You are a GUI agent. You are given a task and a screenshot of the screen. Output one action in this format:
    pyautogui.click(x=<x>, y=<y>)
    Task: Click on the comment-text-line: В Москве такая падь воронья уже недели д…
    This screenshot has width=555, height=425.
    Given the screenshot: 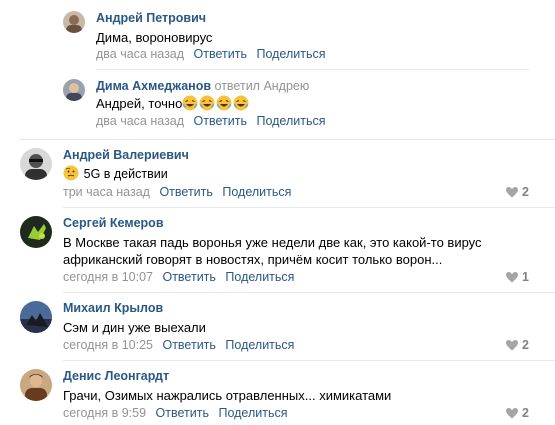 What is the action you would take?
    pyautogui.click(x=272, y=242)
    